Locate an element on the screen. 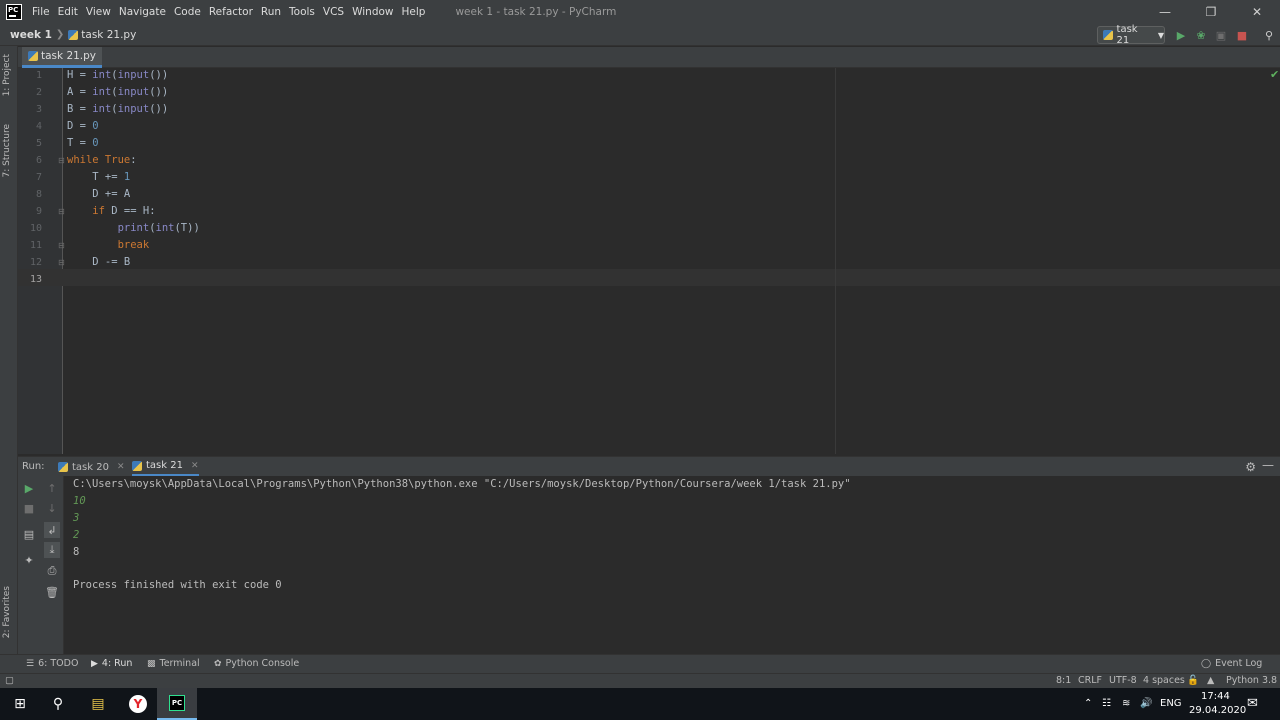 The height and width of the screenshot is (720, 1280). run-configuration-select: task 21 ▼ is located at coordinates (1131, 35).